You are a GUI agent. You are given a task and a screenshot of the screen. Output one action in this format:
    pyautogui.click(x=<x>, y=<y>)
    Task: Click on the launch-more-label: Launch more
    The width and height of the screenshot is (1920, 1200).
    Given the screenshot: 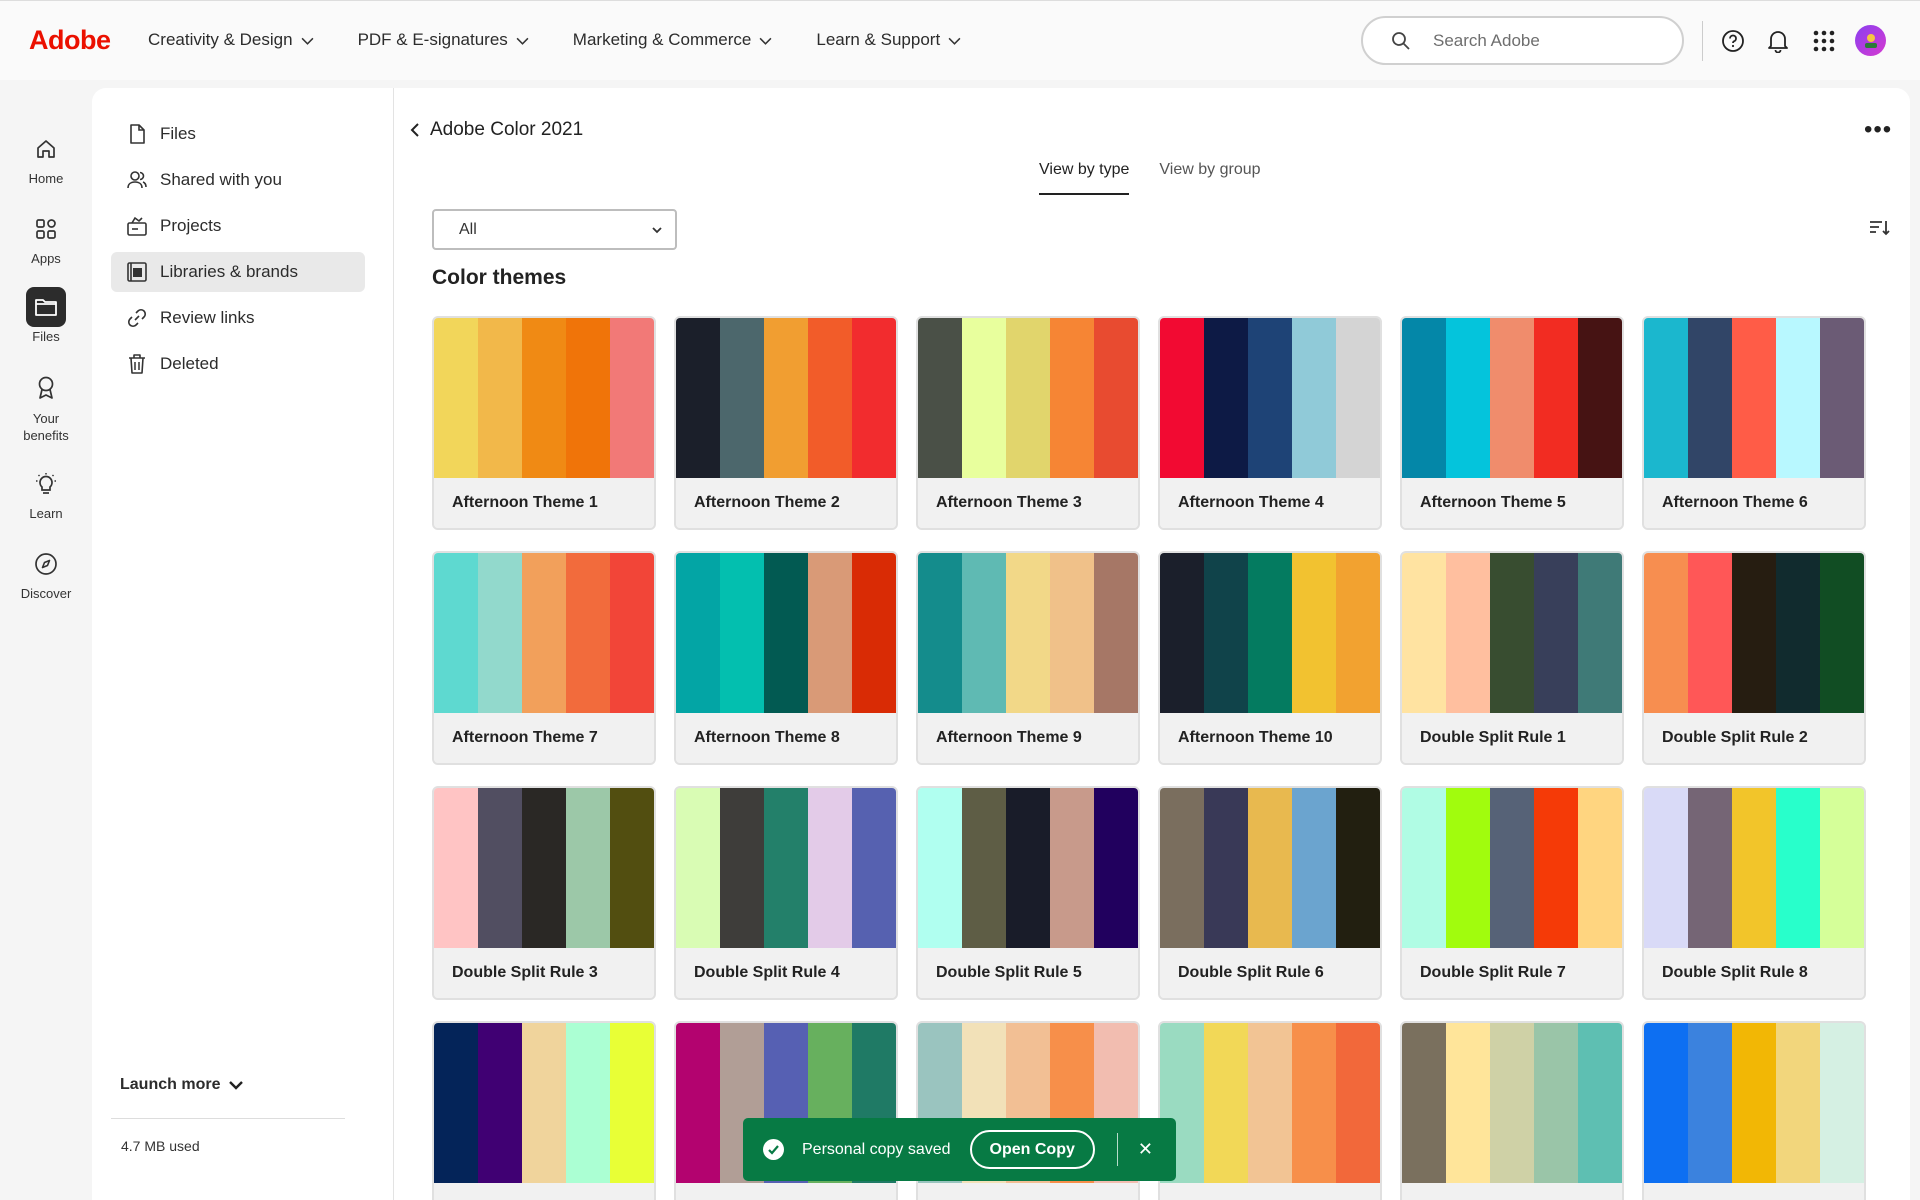 What is the action you would take?
    pyautogui.click(x=170, y=1084)
    